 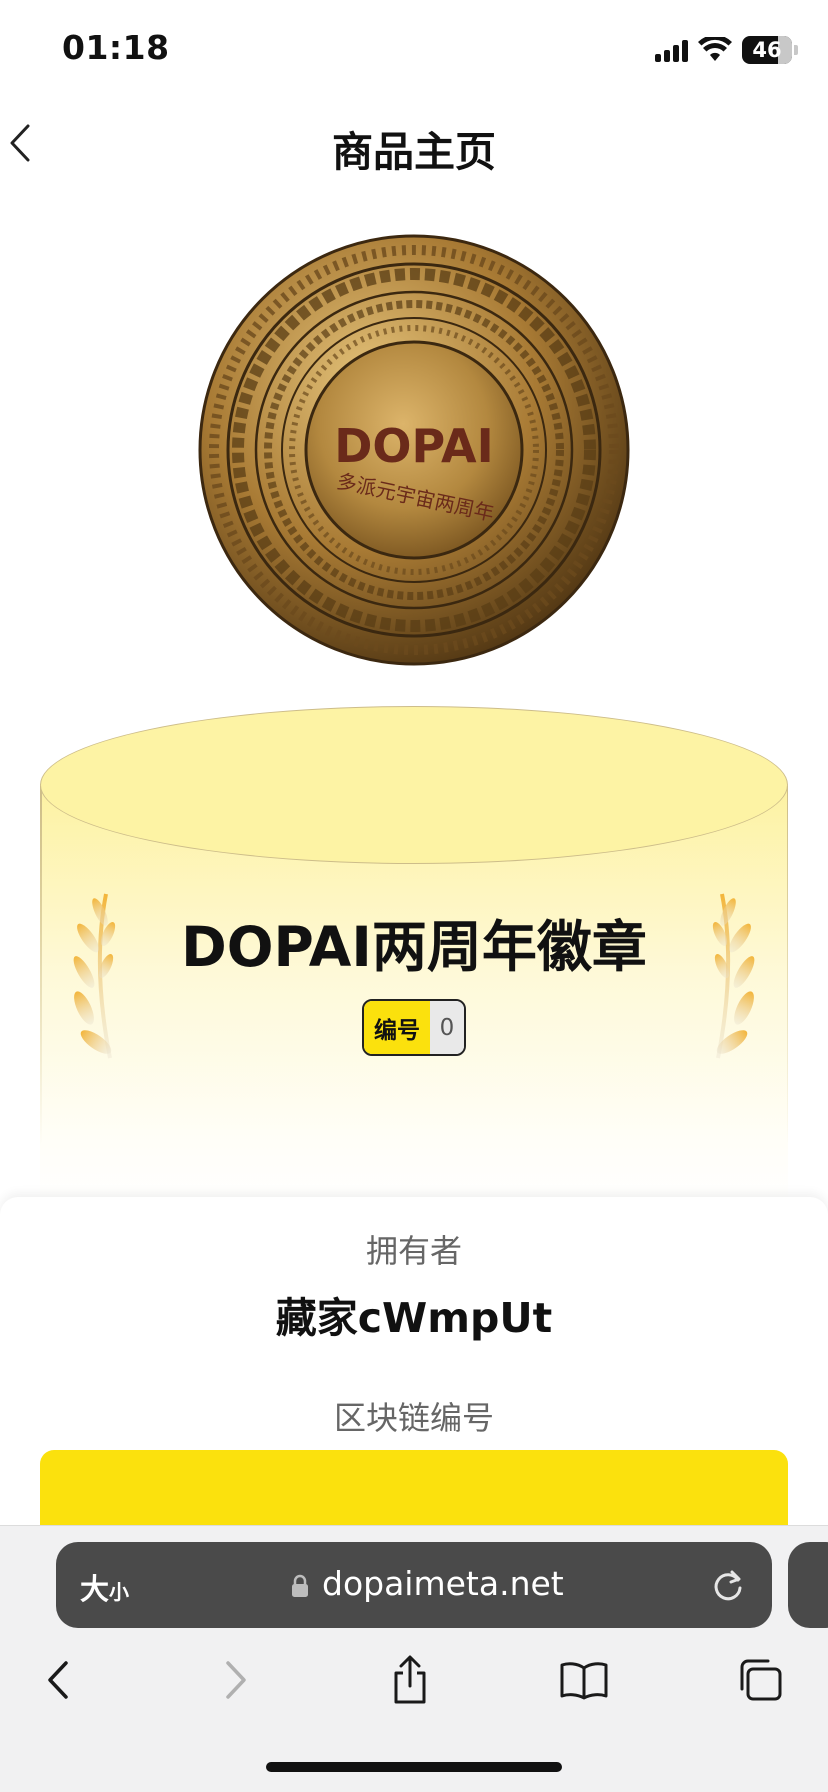 What do you see at coordinates (414, 50) in the screenshot?
I see `status-bar: 01:18 46` at bounding box center [414, 50].